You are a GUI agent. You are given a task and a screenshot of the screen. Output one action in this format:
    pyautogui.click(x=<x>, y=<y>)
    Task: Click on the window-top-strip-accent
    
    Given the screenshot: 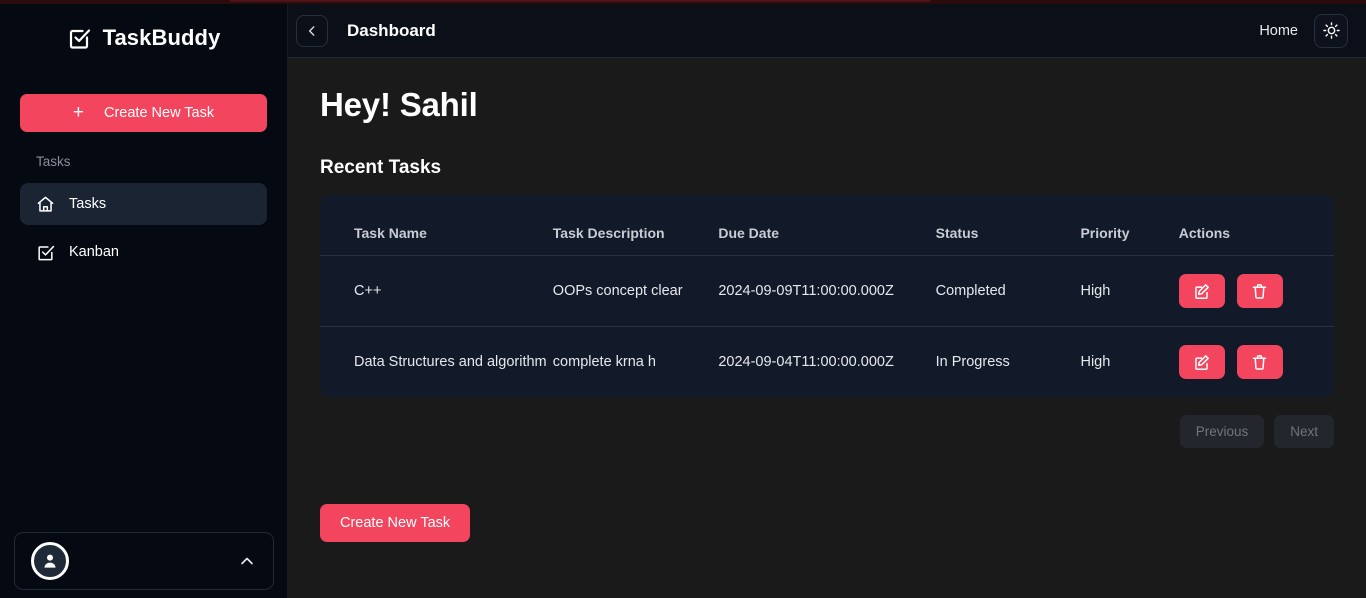 What is the action you would take?
    pyautogui.click(x=580, y=1)
    